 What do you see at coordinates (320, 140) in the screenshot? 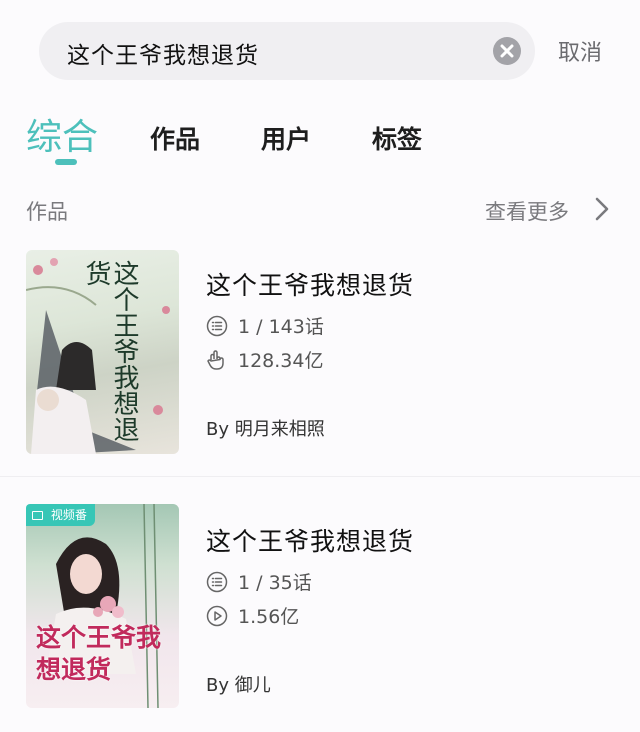
I see `result-tabs: 综合 作品 用户 标签` at bounding box center [320, 140].